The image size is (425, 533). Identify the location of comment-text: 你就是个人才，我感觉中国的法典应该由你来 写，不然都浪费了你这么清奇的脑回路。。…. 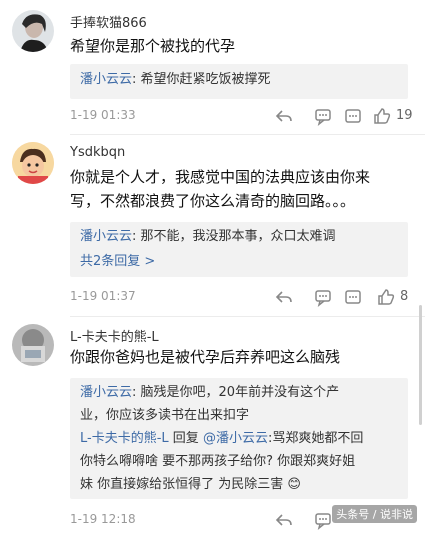
(242, 189).